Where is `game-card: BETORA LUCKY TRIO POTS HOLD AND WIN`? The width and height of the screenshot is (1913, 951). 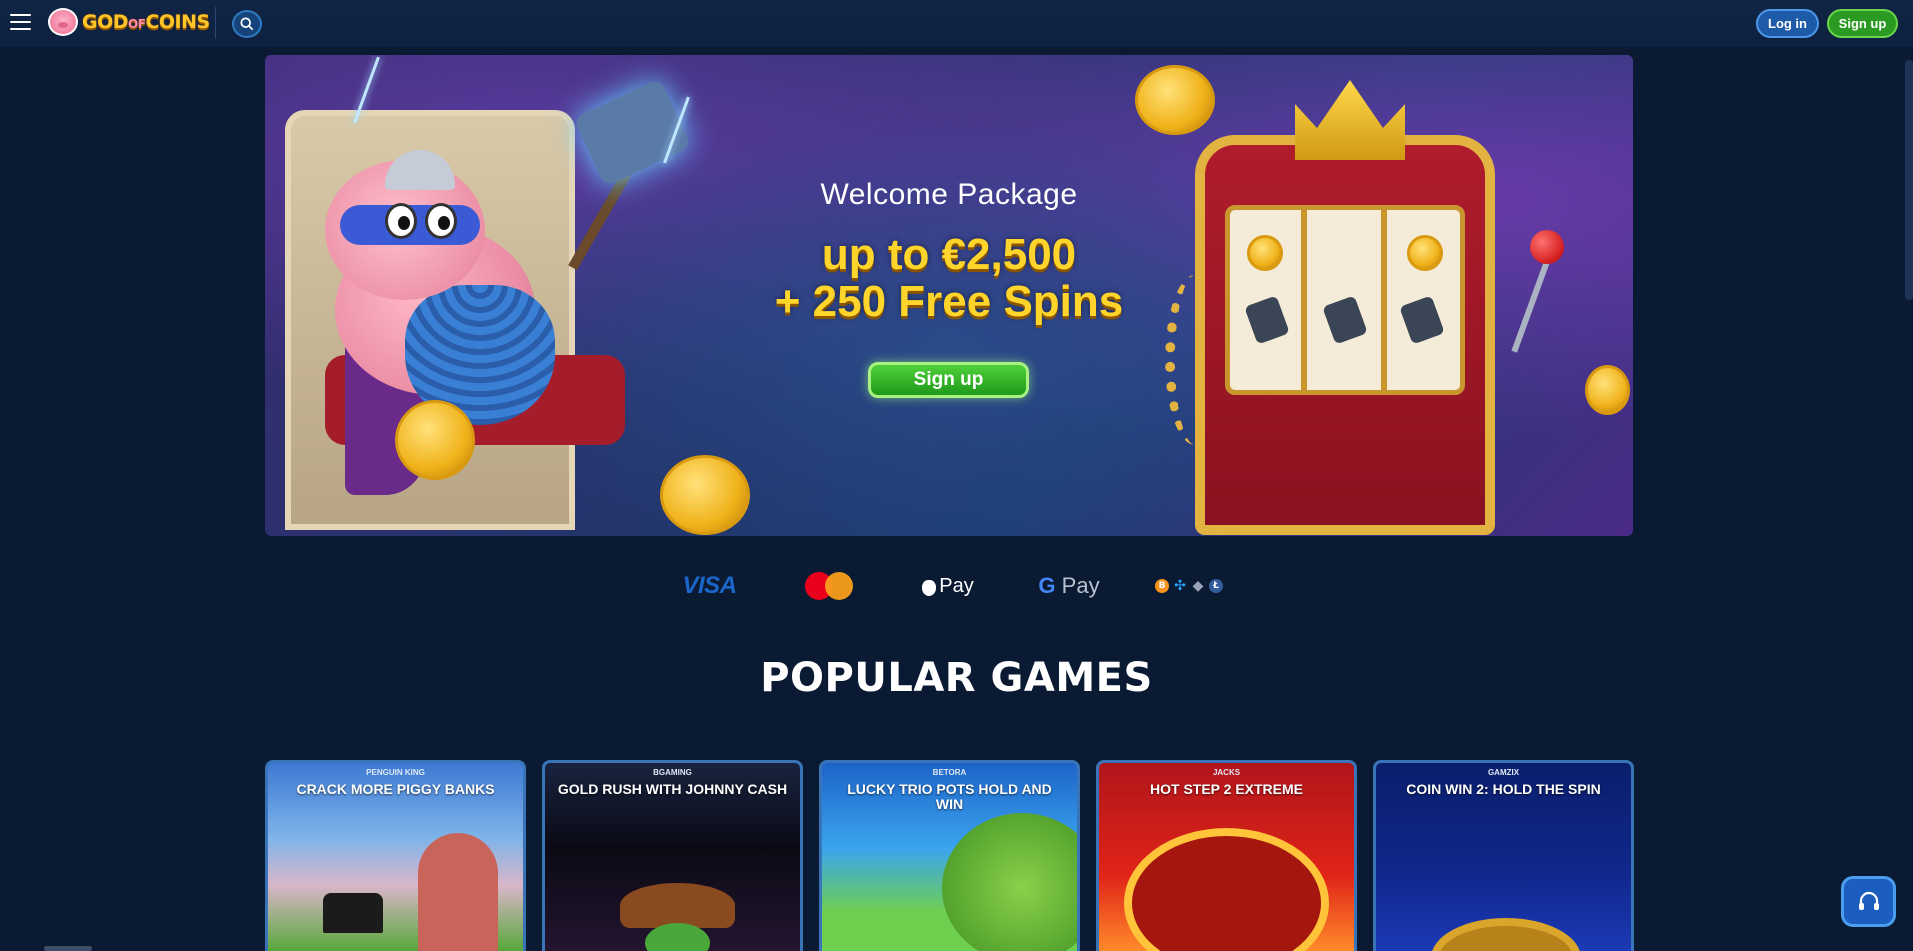 game-card: BETORA LUCKY TRIO POTS HOLD AND WIN is located at coordinates (949, 855).